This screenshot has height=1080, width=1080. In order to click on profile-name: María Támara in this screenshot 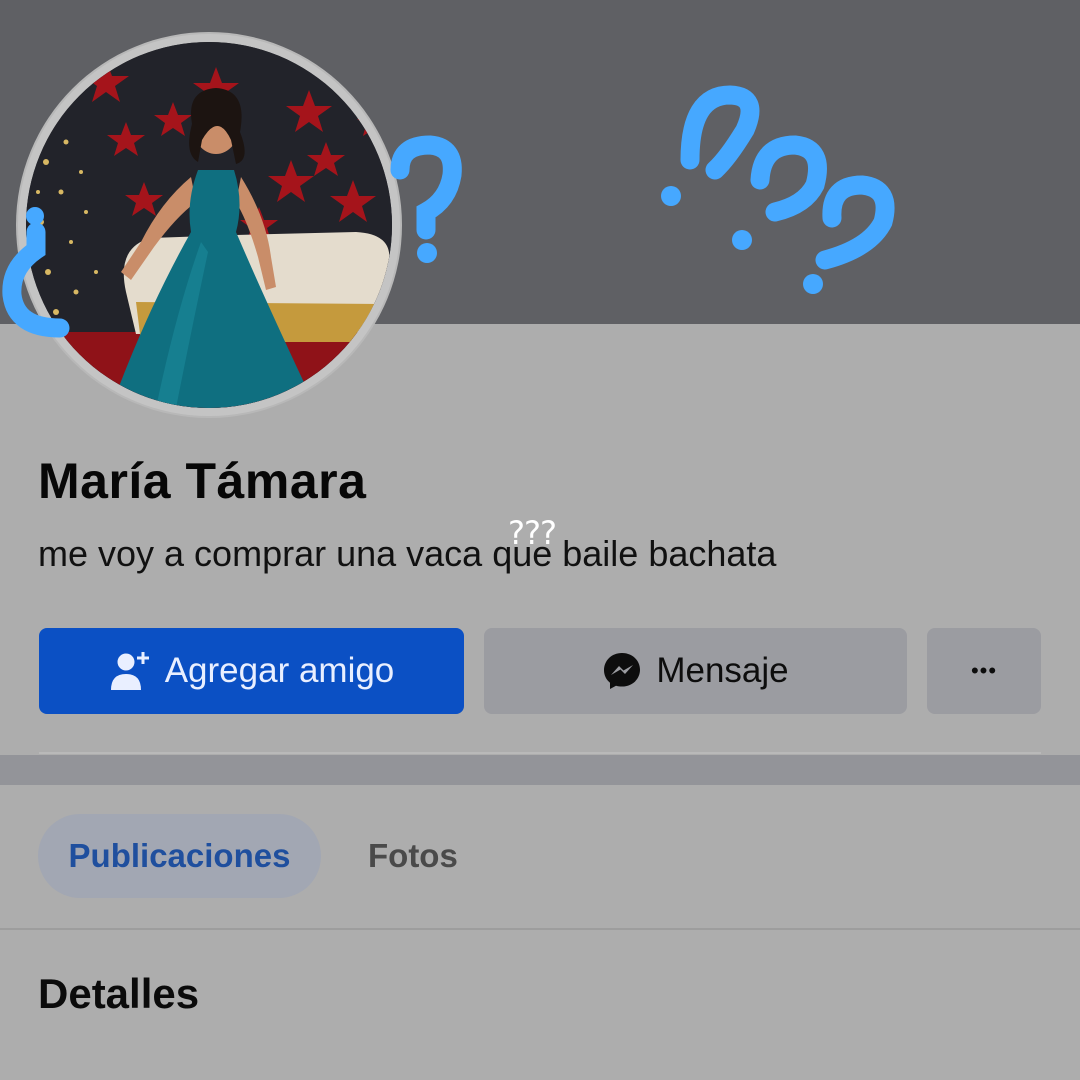, I will do `click(202, 481)`.